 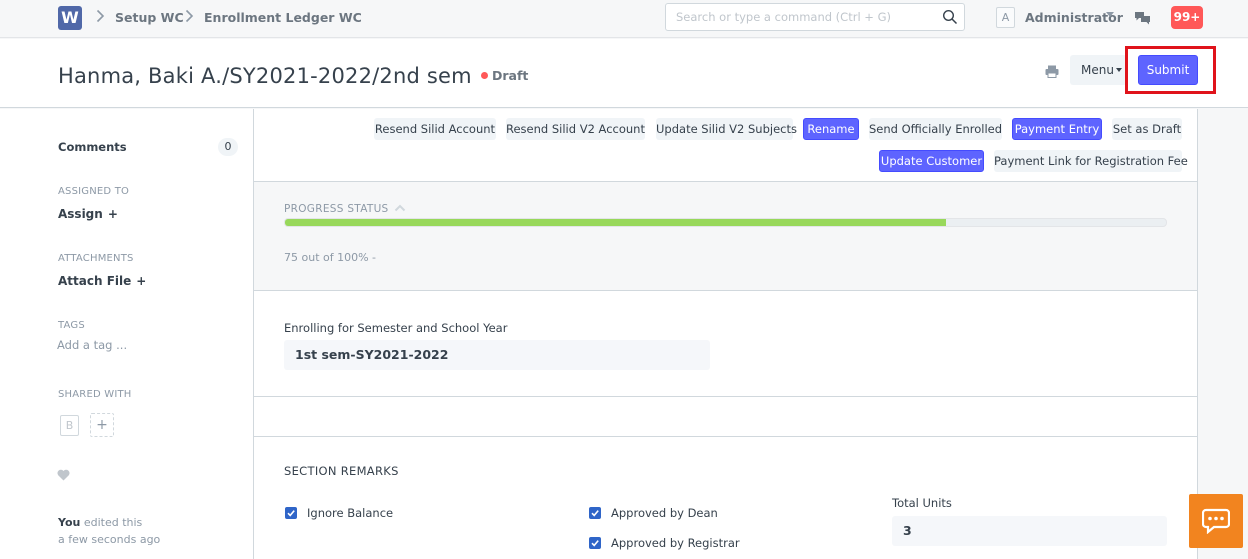 What do you see at coordinates (497, 355) in the screenshot?
I see `enrolling-for-field: 1st sem-SY2021-2022` at bounding box center [497, 355].